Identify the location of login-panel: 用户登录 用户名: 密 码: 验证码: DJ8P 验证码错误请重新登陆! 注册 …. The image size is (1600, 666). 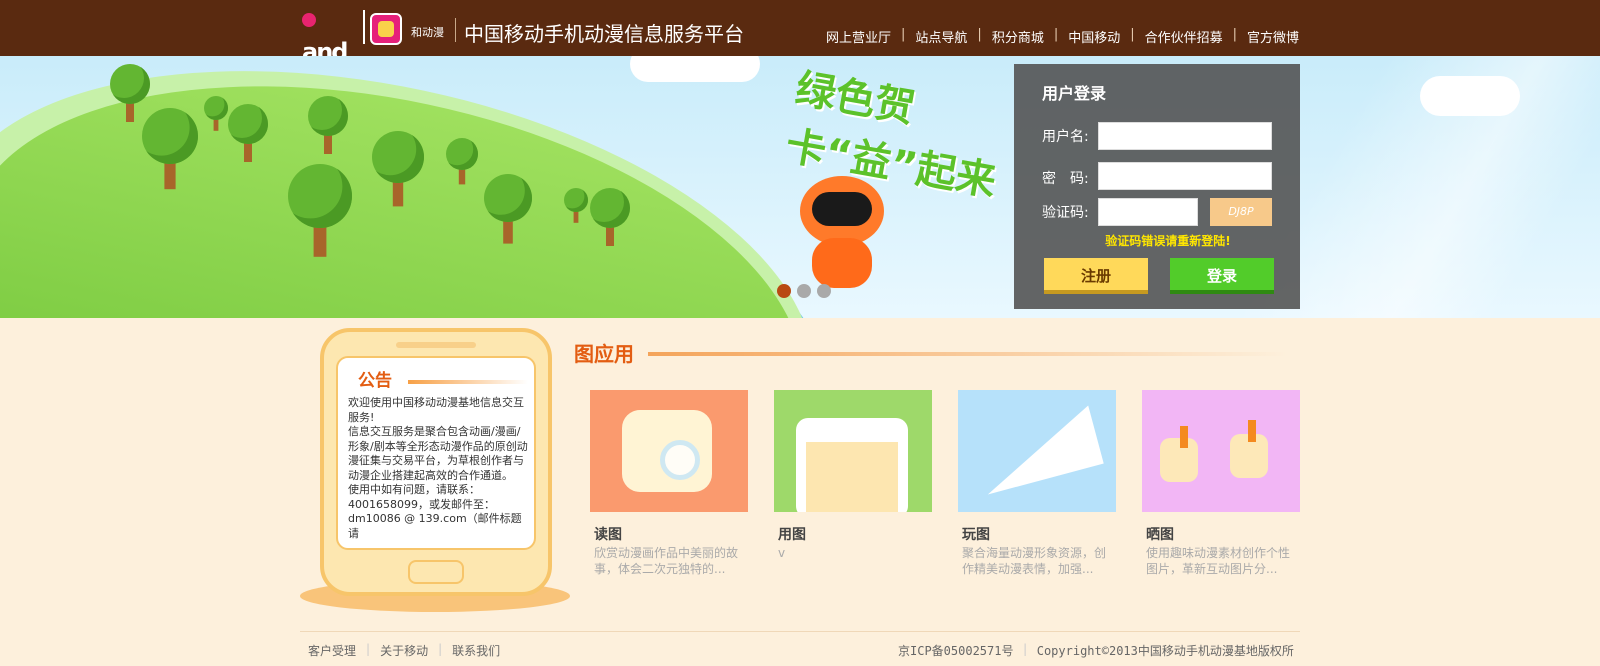
(1157, 186).